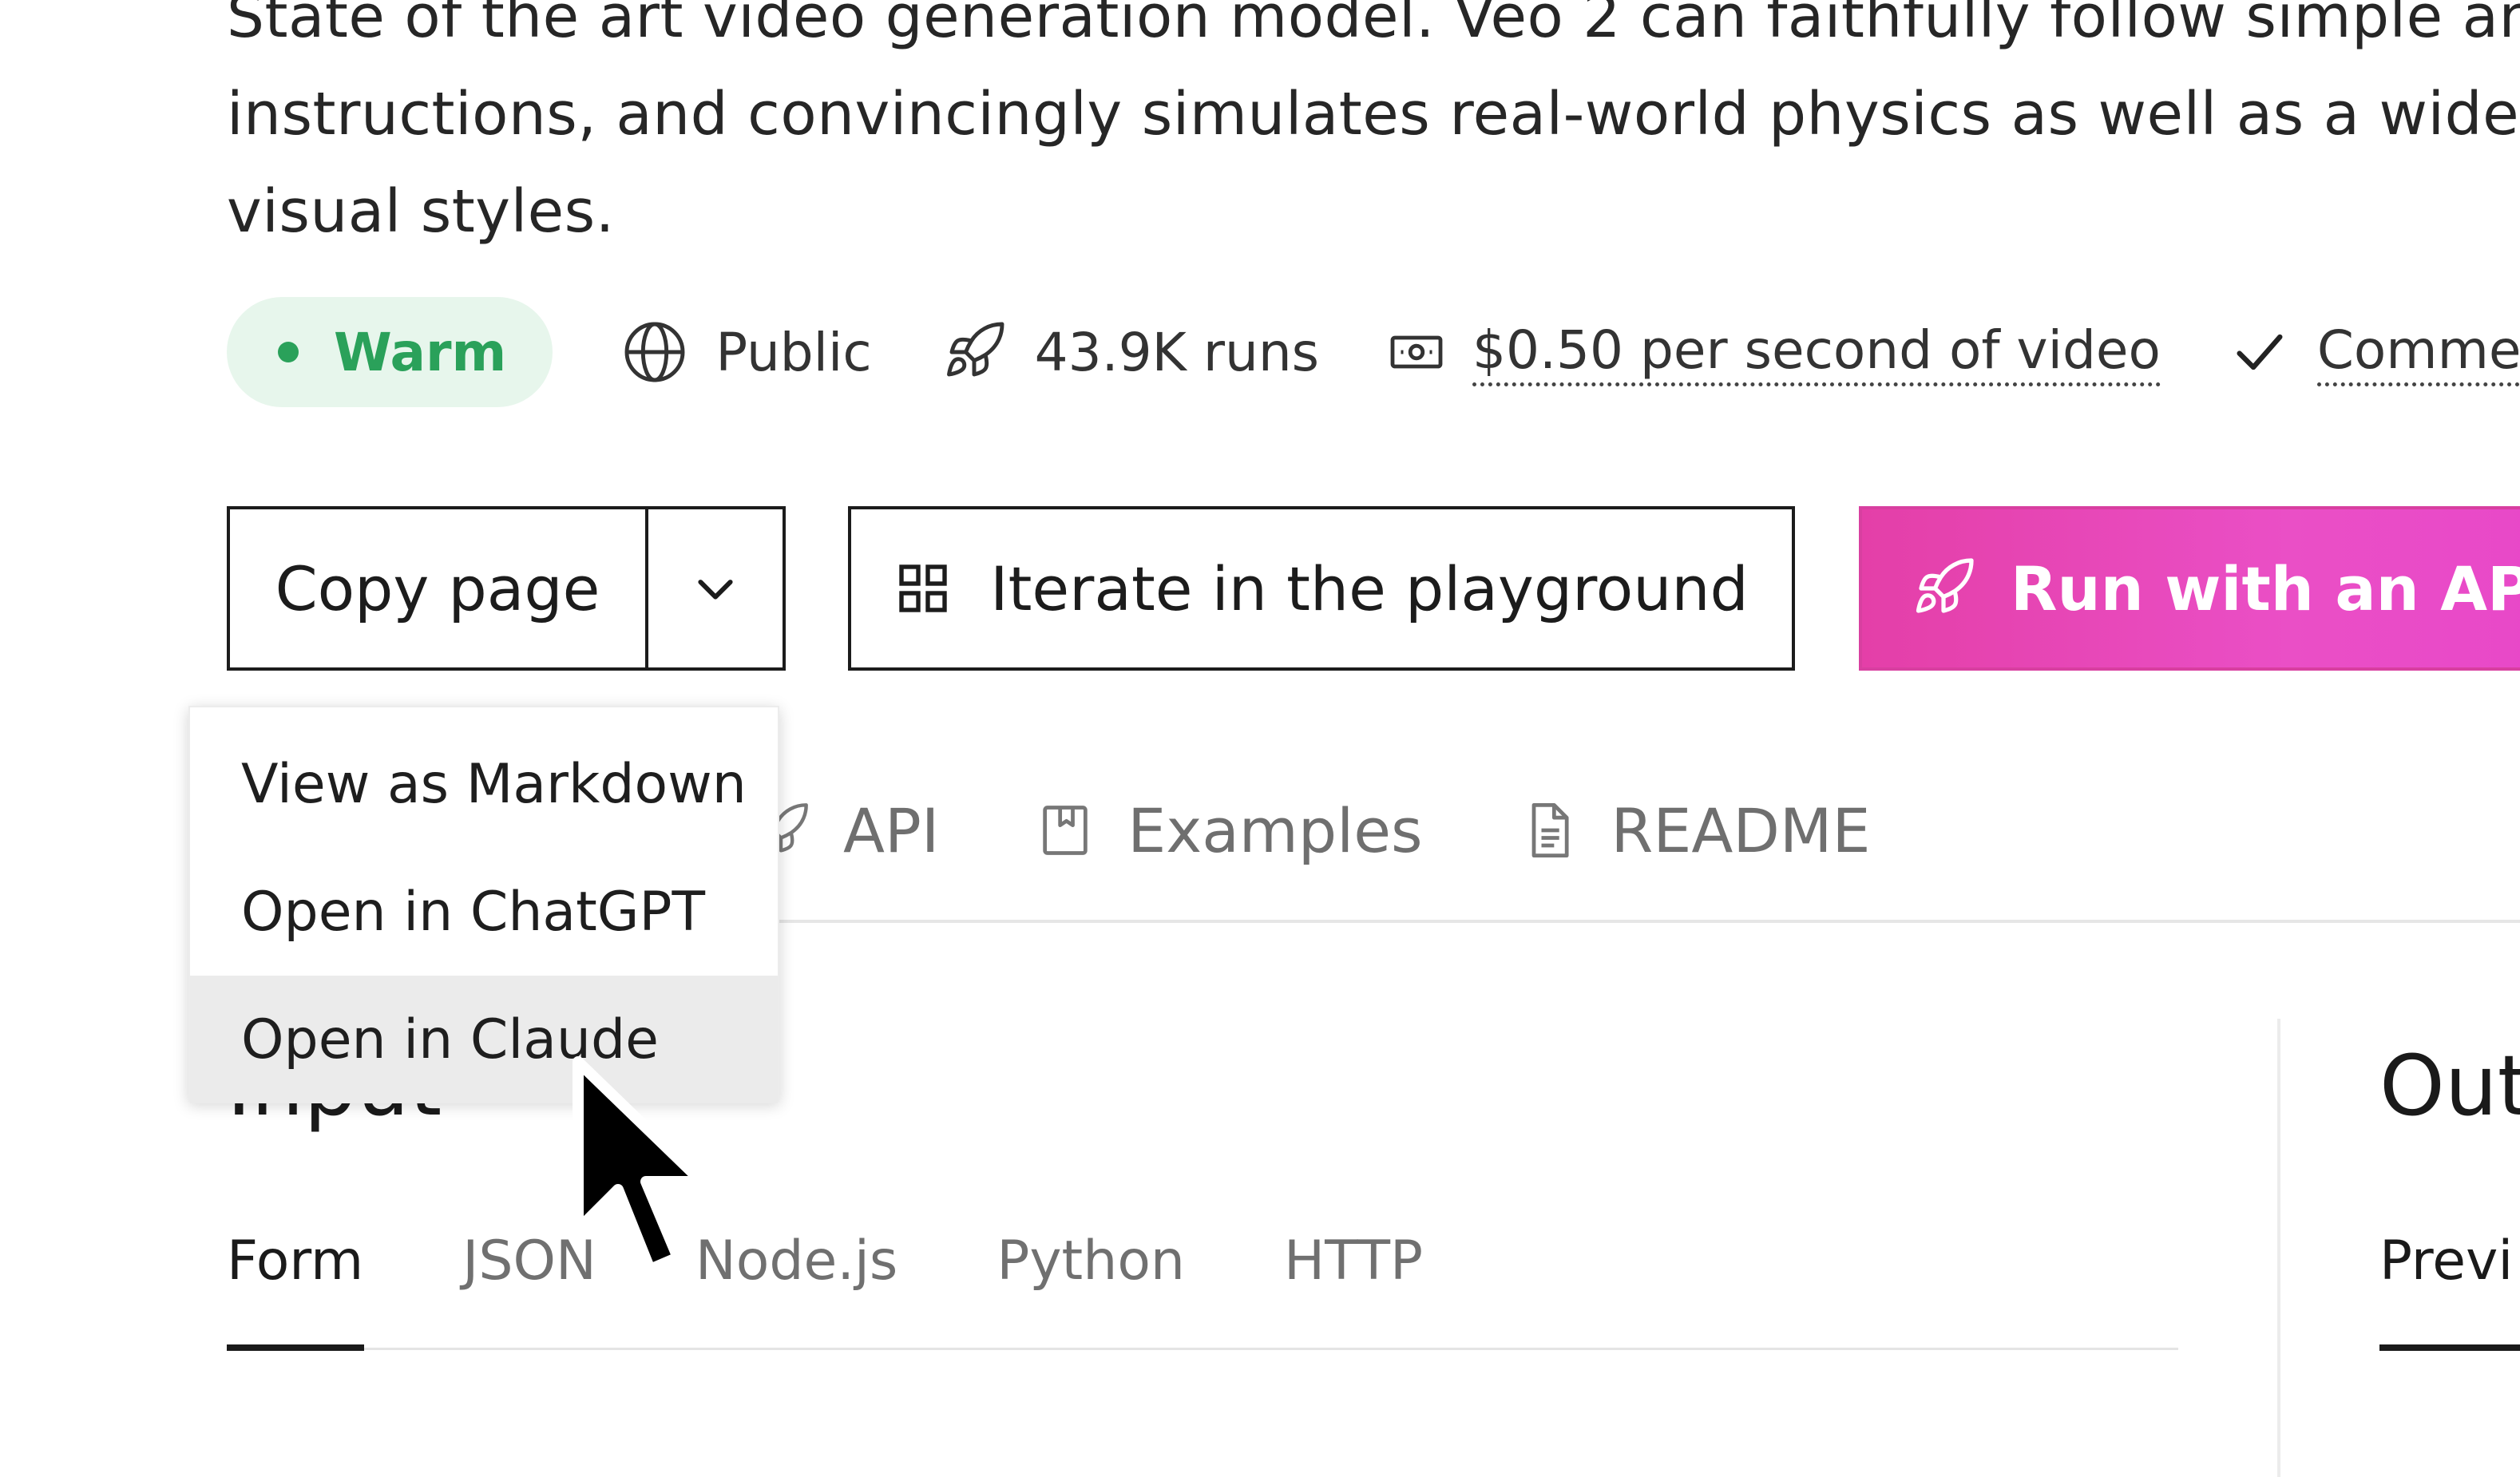 The height and width of the screenshot is (1477, 2520). I want to click on menu-item-view-markdown: View as Markdown, so click(484, 784).